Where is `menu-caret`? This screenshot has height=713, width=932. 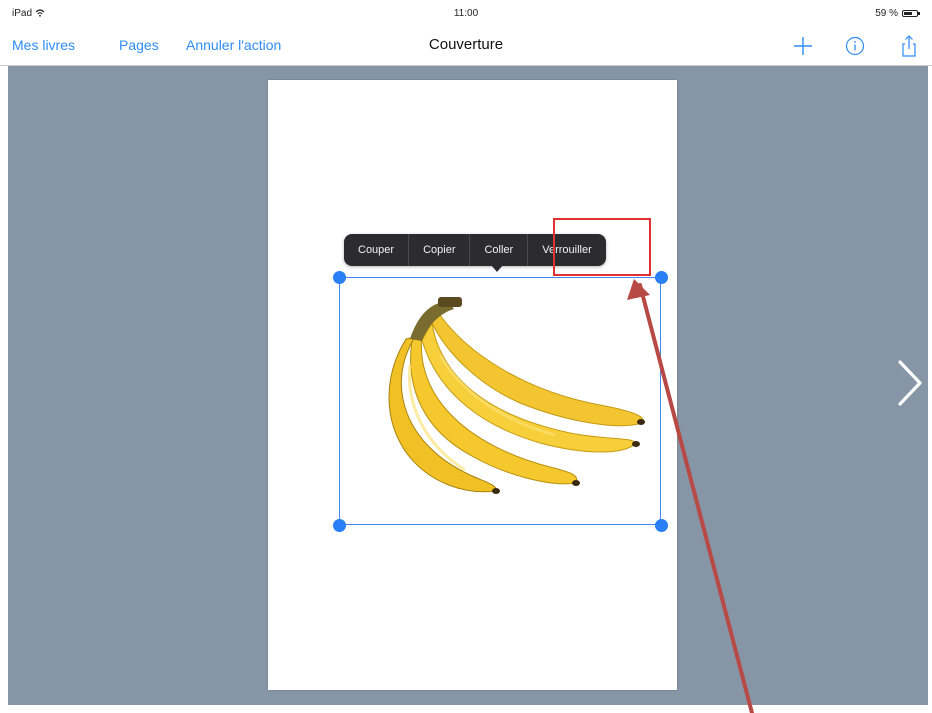 menu-caret is located at coordinates (497, 268).